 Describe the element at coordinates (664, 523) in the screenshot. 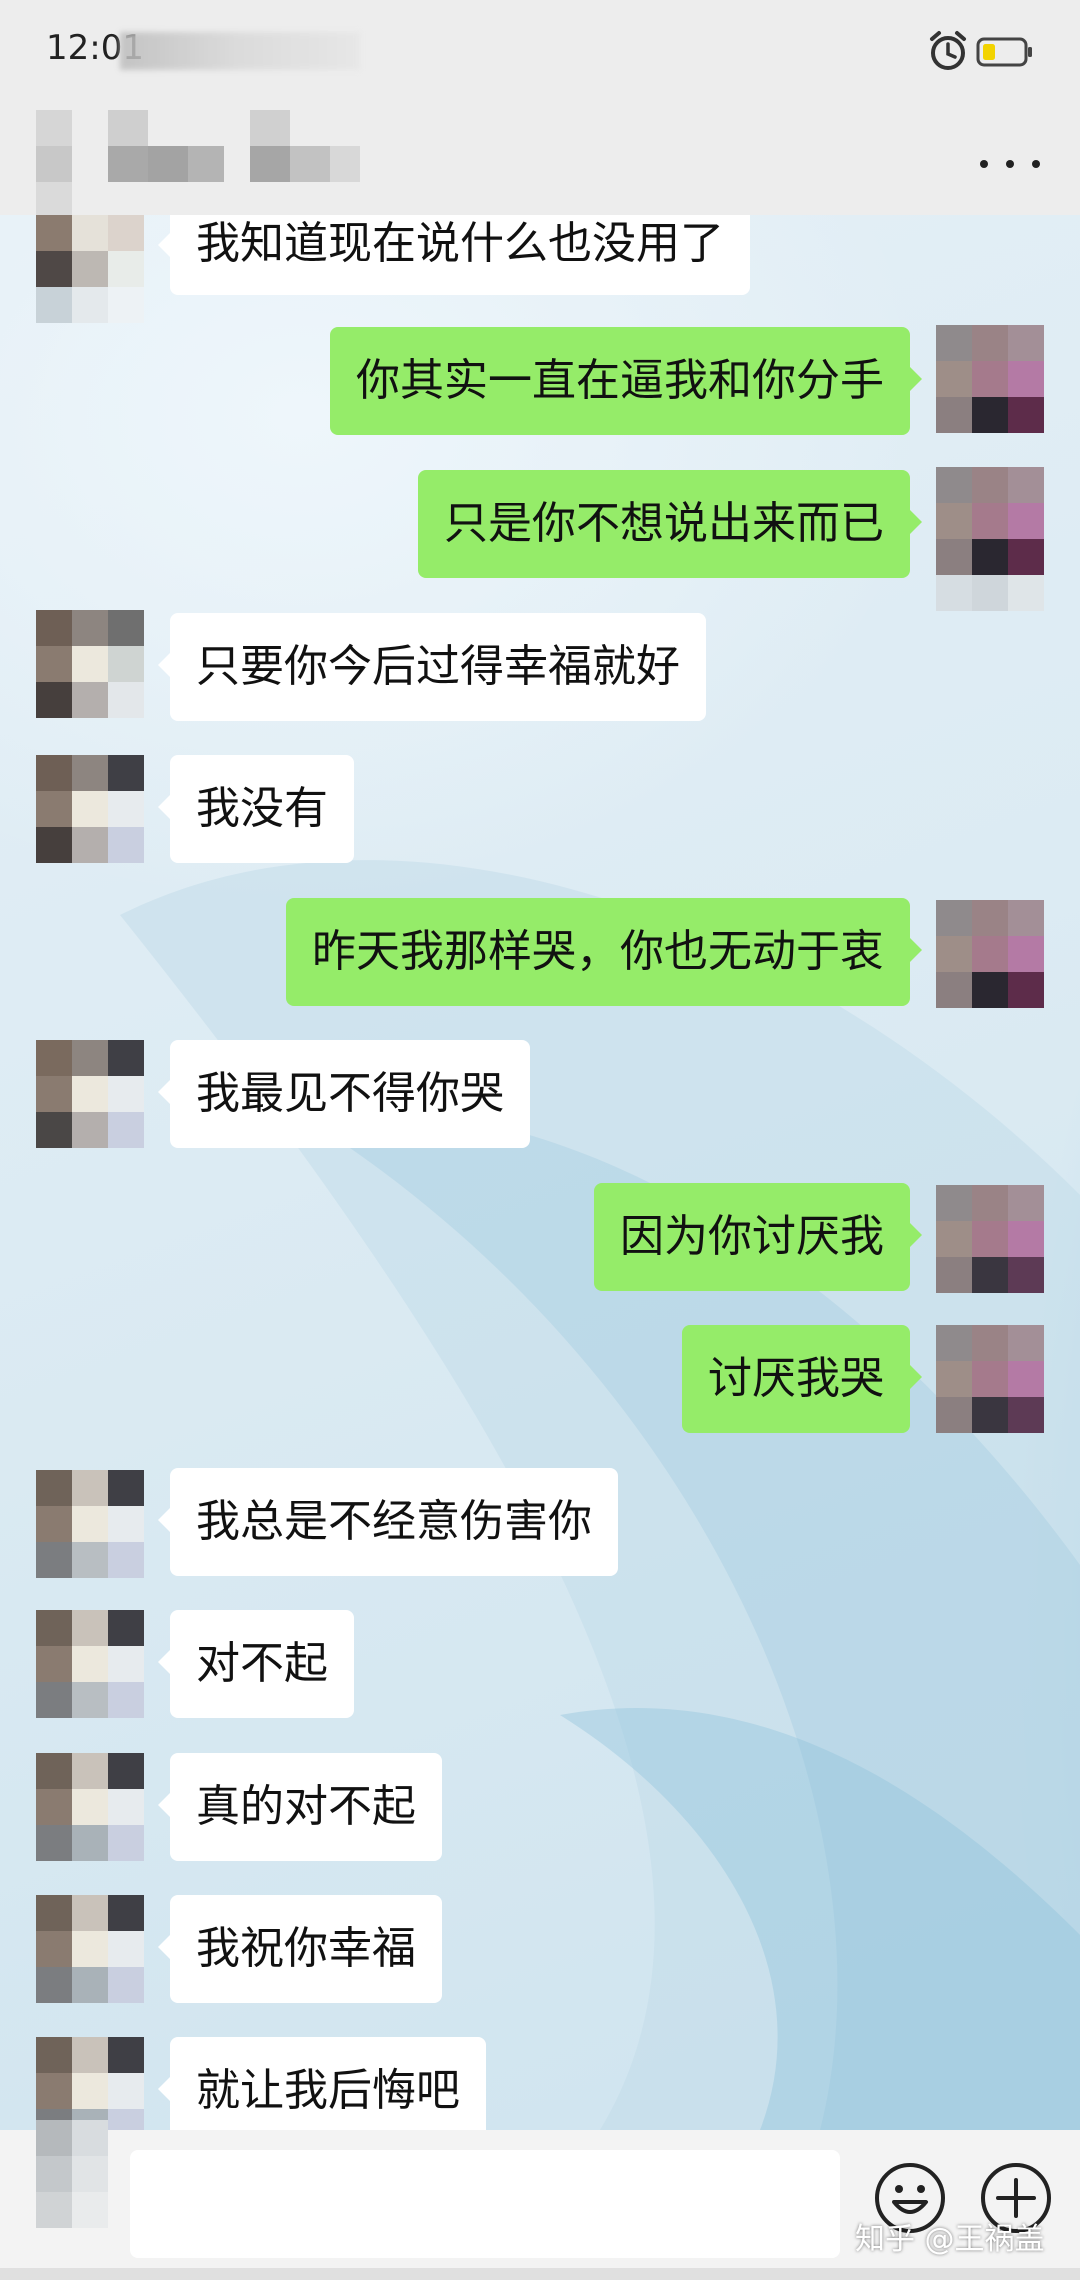

I see `message-text: 只是你不想说出来而已` at that location.